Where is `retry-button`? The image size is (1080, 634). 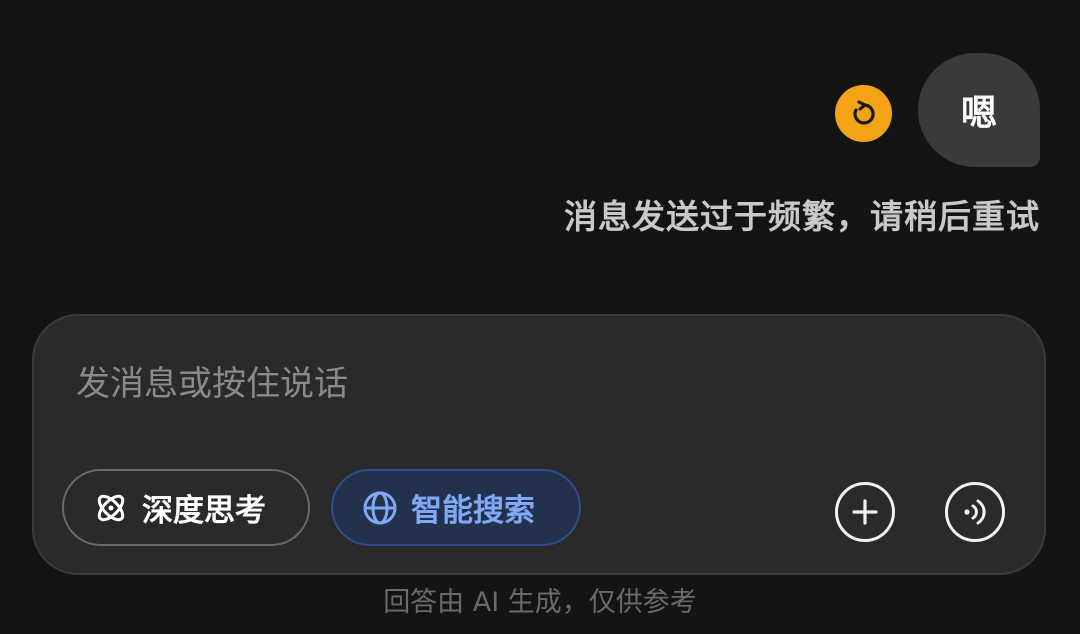
retry-button is located at coordinates (863, 113).